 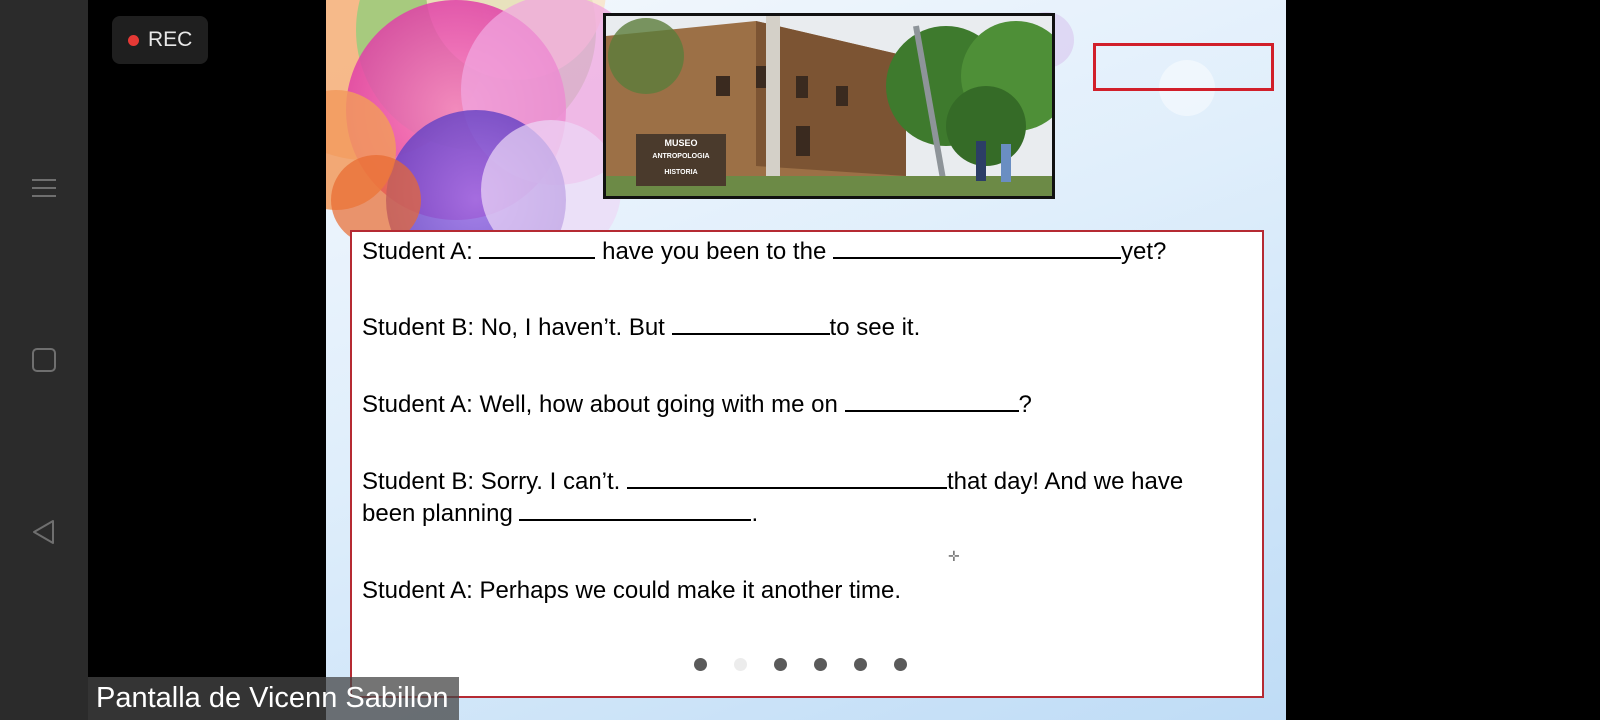 What do you see at coordinates (44, 532) in the screenshot?
I see `triangle-back-icon` at bounding box center [44, 532].